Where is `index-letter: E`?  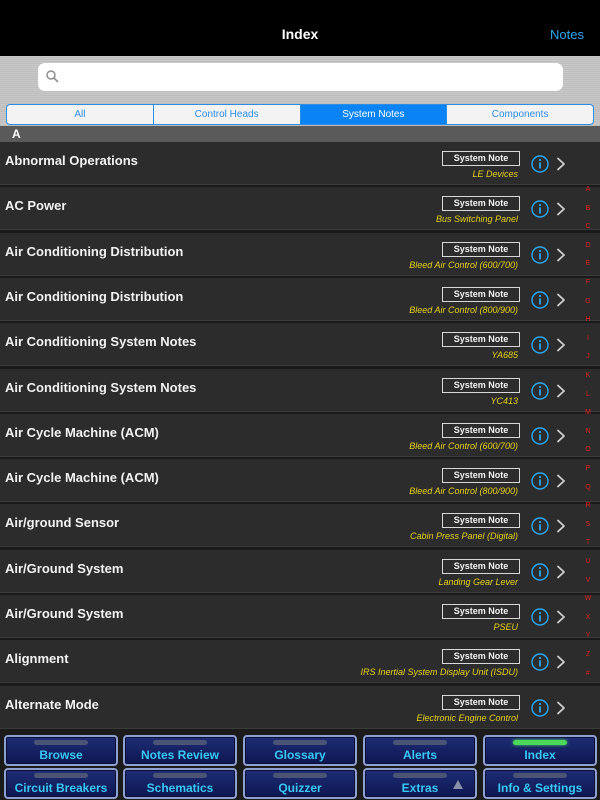
index-letter: E is located at coordinates (588, 264).